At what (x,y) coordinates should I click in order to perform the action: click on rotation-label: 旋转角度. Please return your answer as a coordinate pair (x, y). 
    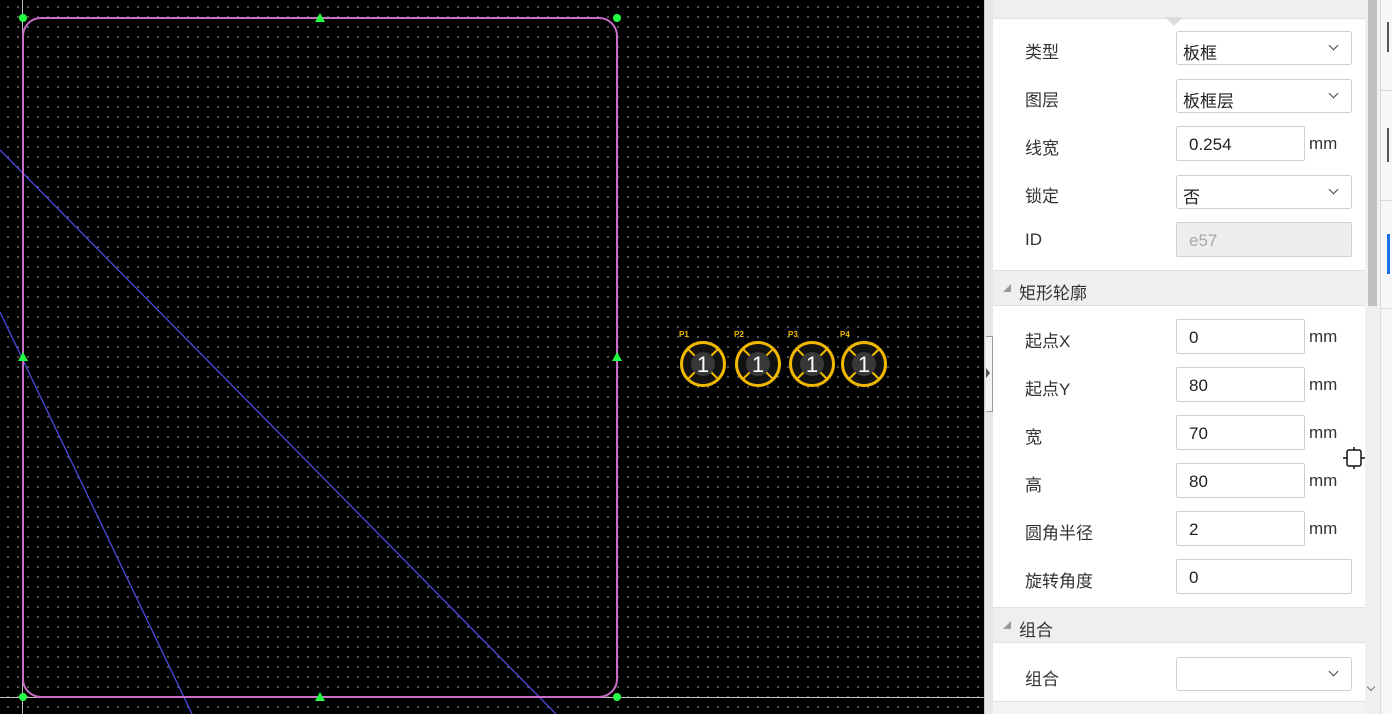
    Looking at the image, I should click on (1059, 581).